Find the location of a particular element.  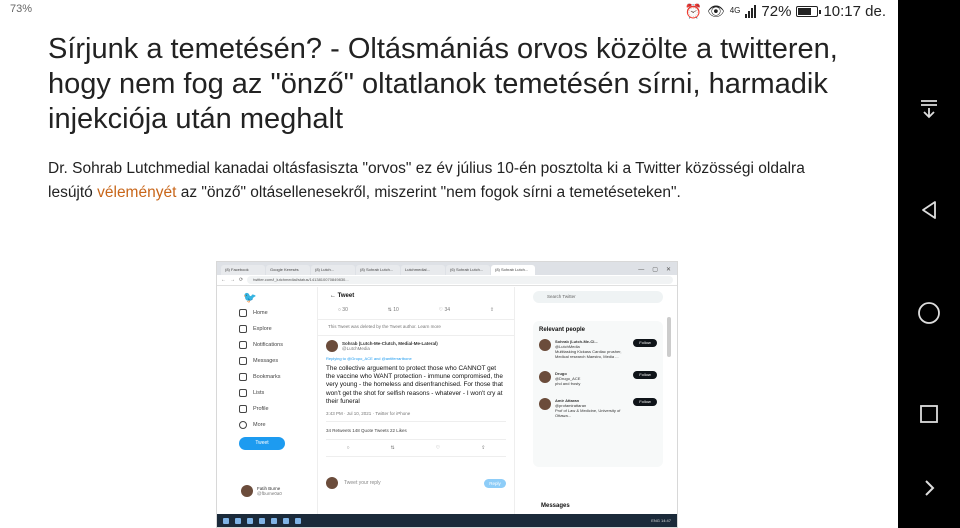

back-triangle-icon is located at coordinates (929, 210).